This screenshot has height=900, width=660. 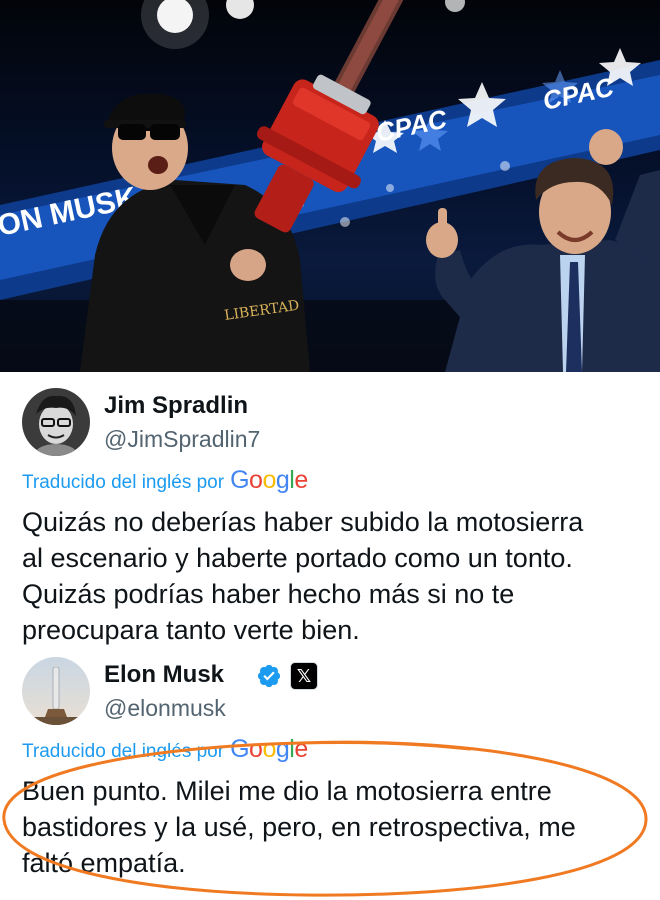 I want to click on tweet-text-line: Quizás podrías haber hecho más si no te, so click(x=268, y=594).